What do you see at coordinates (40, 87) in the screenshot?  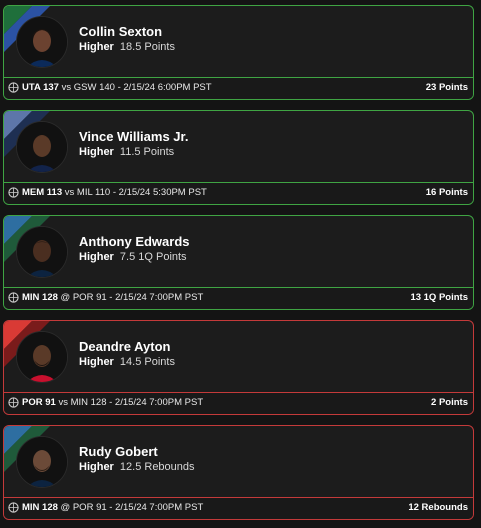 I see `team-score: UTA 137` at bounding box center [40, 87].